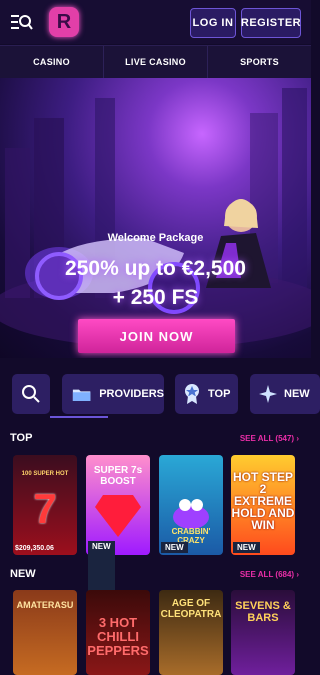 The image size is (320, 675). What do you see at coordinates (155, 238) in the screenshot?
I see `hero-welcome-text: Welcome Package` at bounding box center [155, 238].